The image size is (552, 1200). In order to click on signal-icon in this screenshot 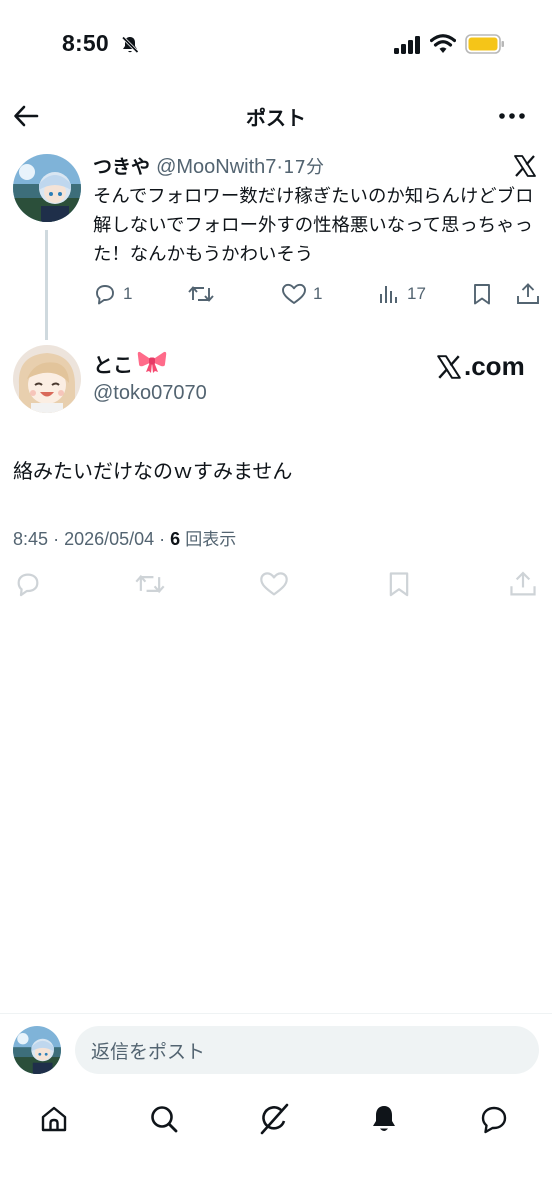, I will do `click(408, 47)`.